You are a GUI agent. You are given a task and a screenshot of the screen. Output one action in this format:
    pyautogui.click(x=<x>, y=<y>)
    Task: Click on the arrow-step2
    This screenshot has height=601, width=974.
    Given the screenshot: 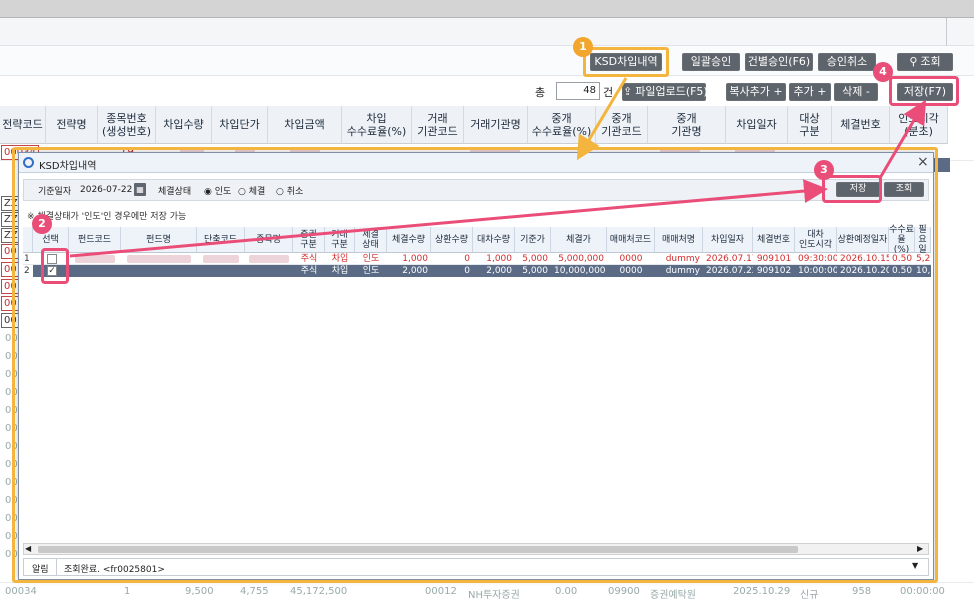 What is the action you would take?
    pyautogui.click(x=448, y=218)
    